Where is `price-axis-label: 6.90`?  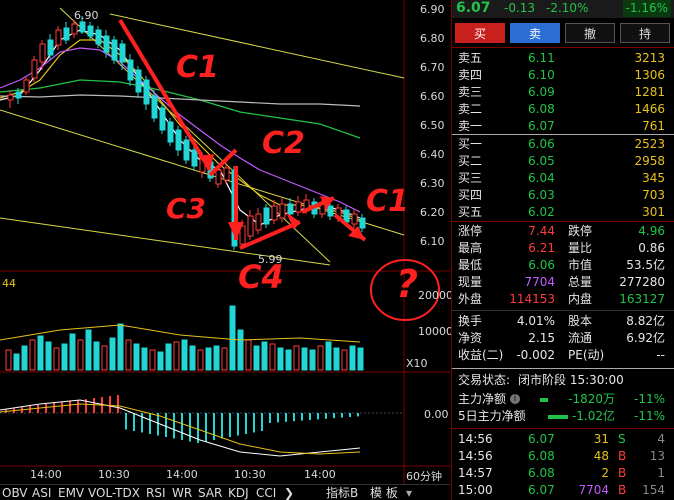 price-axis-label: 6.90 is located at coordinates (432, 9).